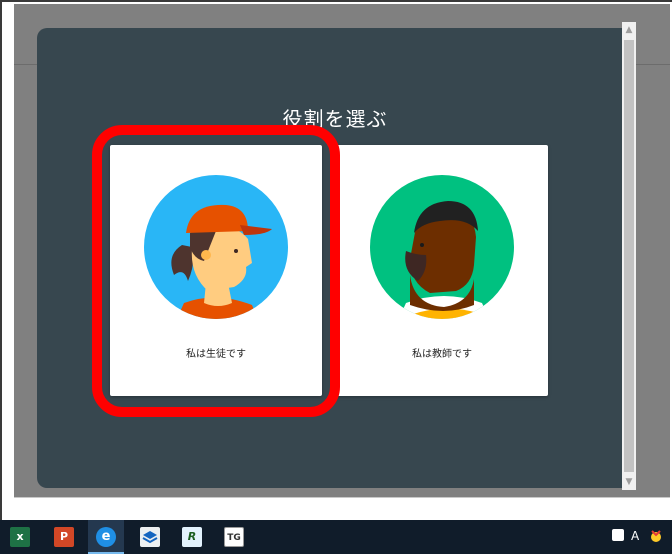 This screenshot has height=554, width=672. I want to click on r-app-icon: R, so click(192, 537).